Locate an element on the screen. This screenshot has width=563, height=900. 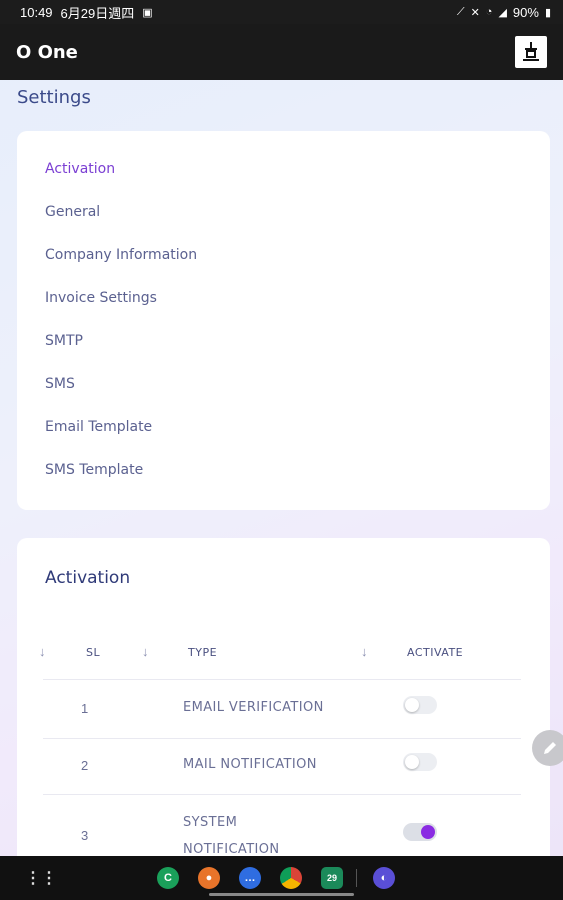
wifi-icon: ◔ is located at coordinates (489, 12).